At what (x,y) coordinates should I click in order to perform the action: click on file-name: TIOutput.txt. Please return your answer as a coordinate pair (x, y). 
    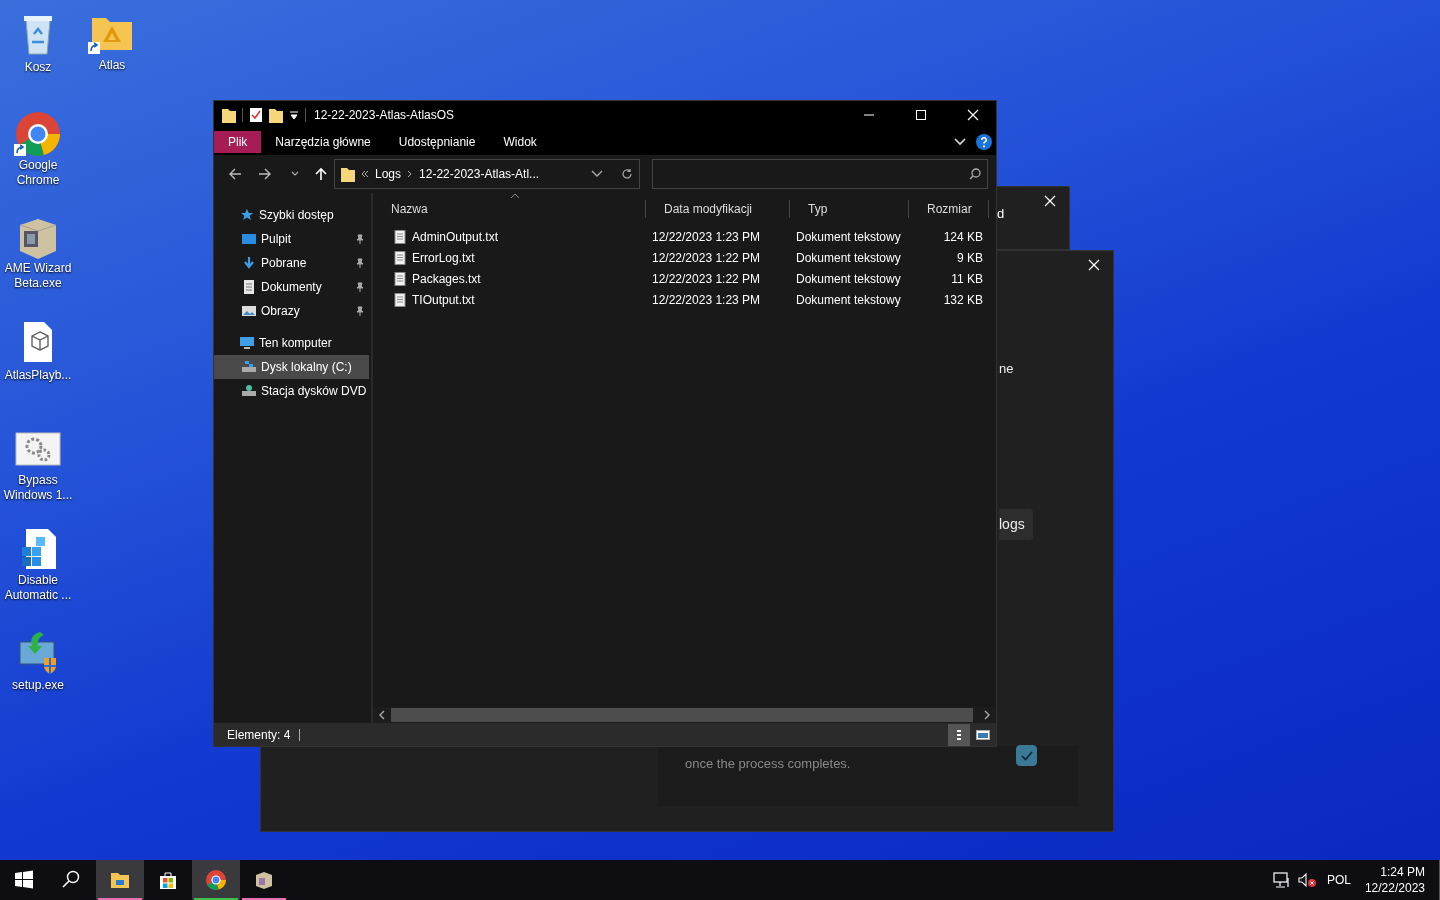
    Looking at the image, I should click on (443, 300).